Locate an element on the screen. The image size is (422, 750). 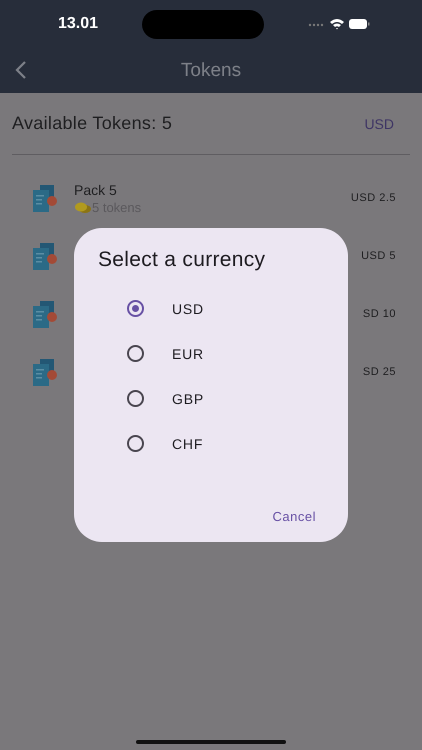
pack-name: Pack 5 is located at coordinates (96, 190).